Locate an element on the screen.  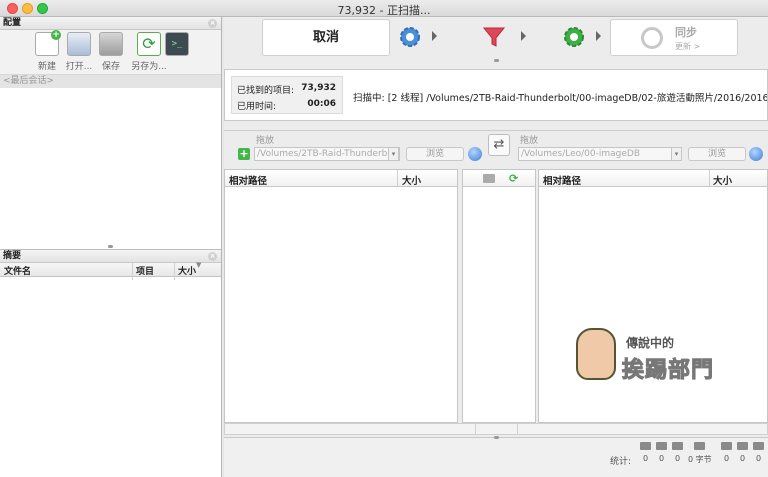
filter-options-arrow is located at coordinates (523, 36).